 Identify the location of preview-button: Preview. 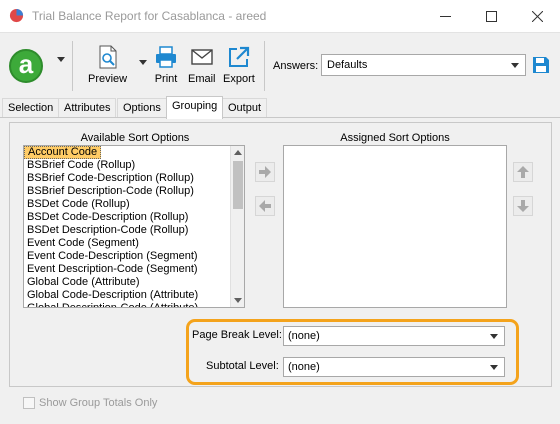
(107, 65).